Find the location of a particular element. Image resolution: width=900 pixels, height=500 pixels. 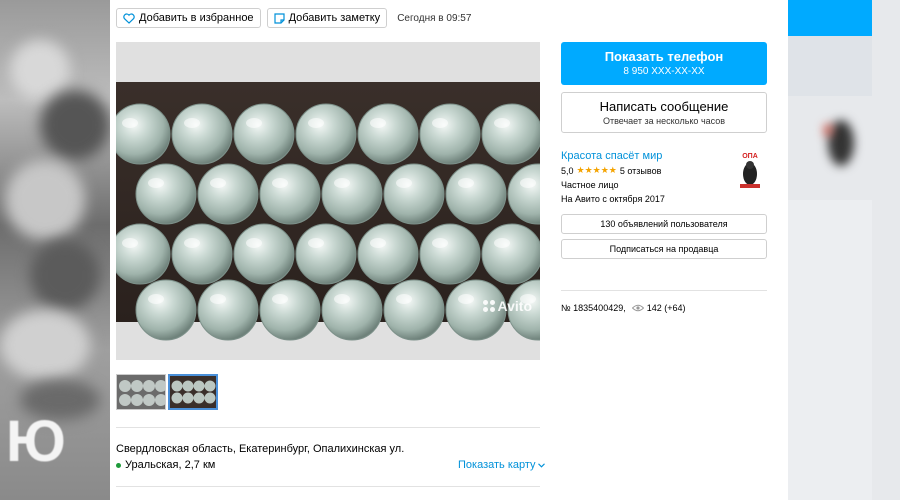

show-map-link: Показать карту is located at coordinates (501, 465).